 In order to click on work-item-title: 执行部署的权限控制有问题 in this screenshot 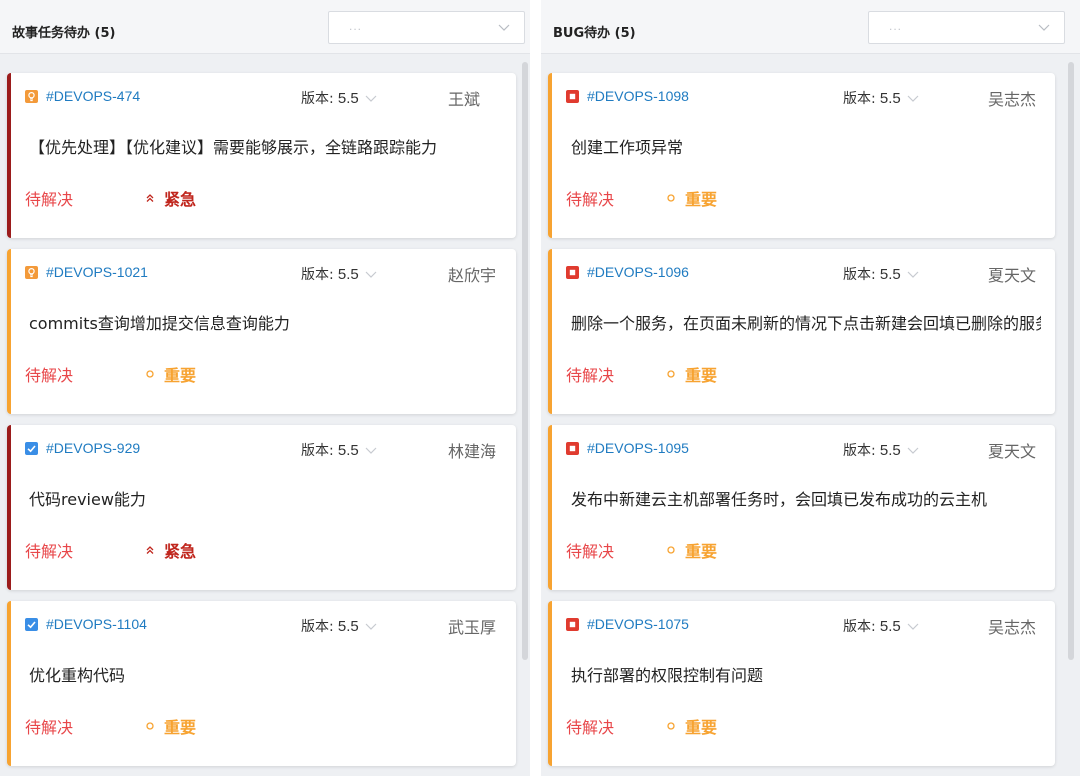, I will do `click(806, 674)`.